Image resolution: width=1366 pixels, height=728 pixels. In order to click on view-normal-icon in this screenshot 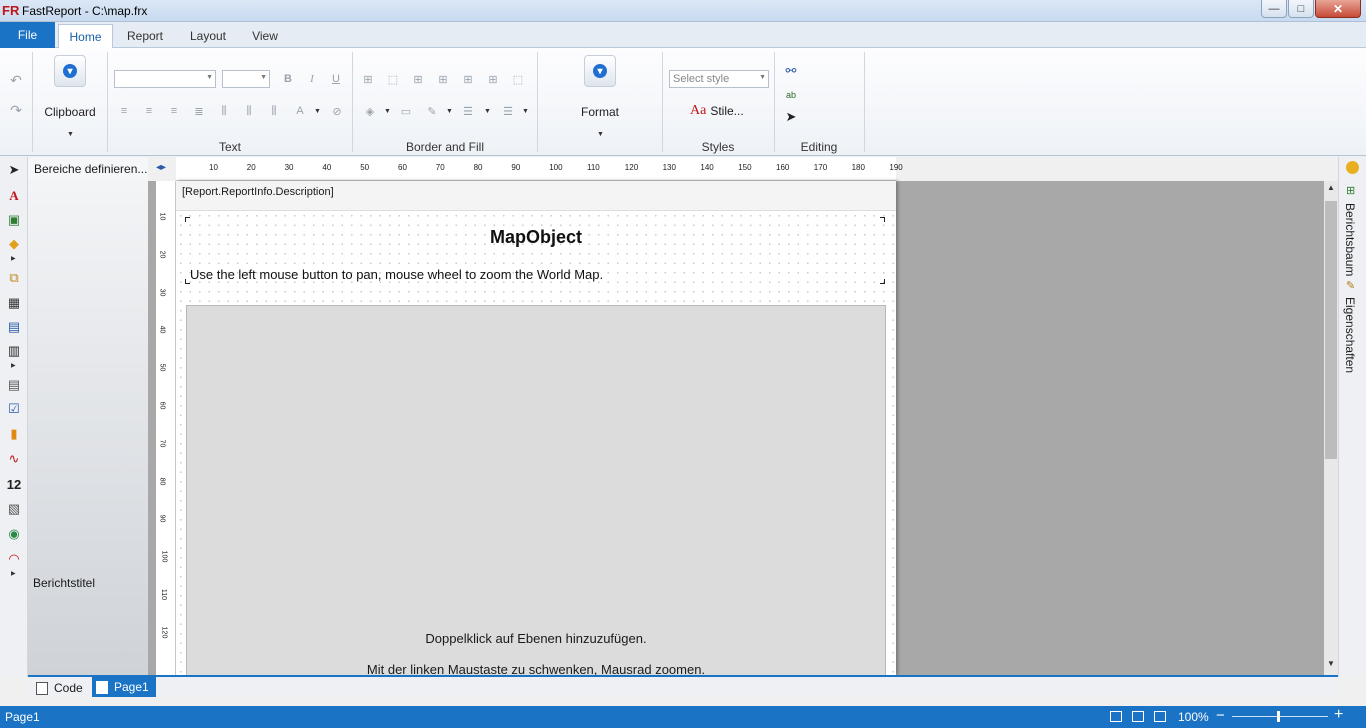, I will do `click(1116, 716)`.